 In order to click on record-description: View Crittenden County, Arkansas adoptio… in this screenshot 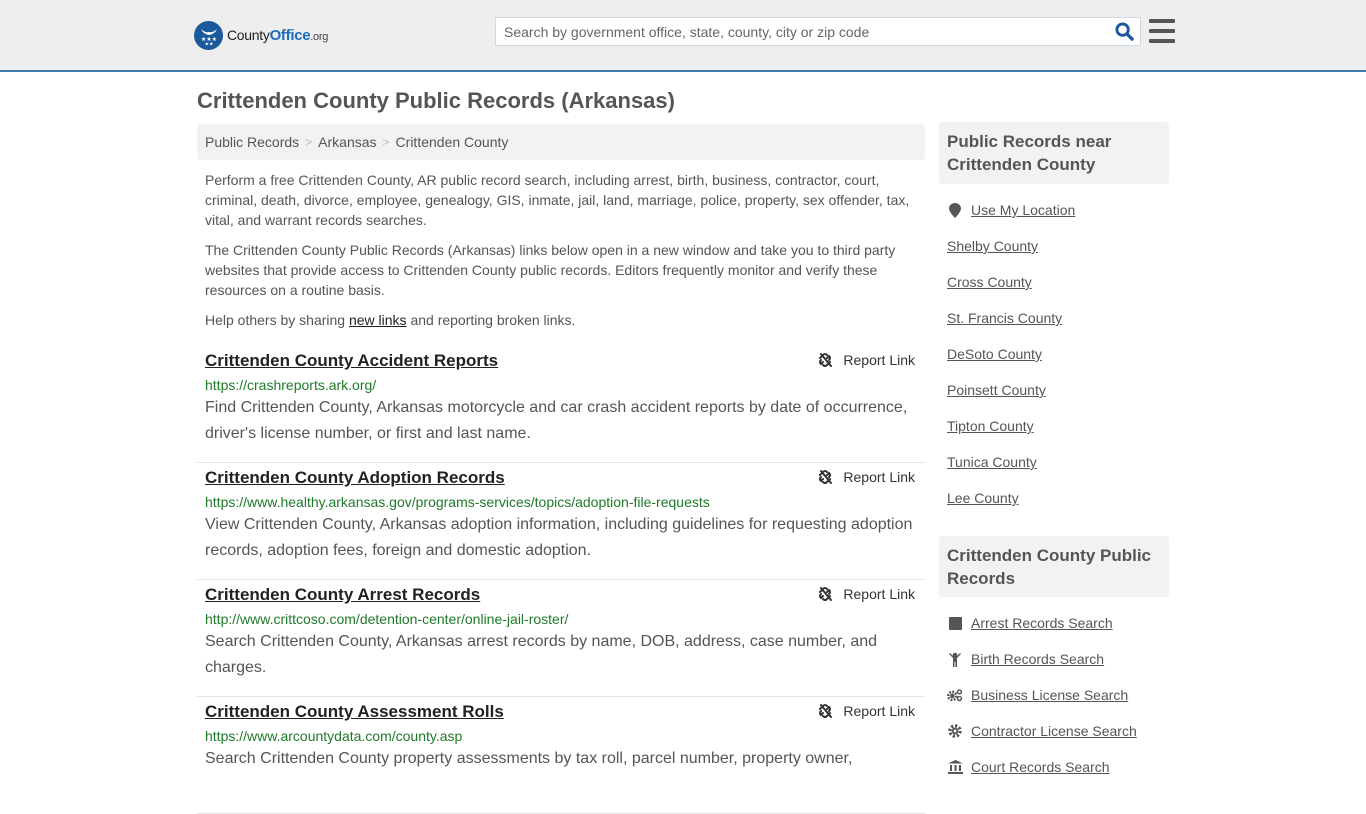, I will do `click(559, 537)`.